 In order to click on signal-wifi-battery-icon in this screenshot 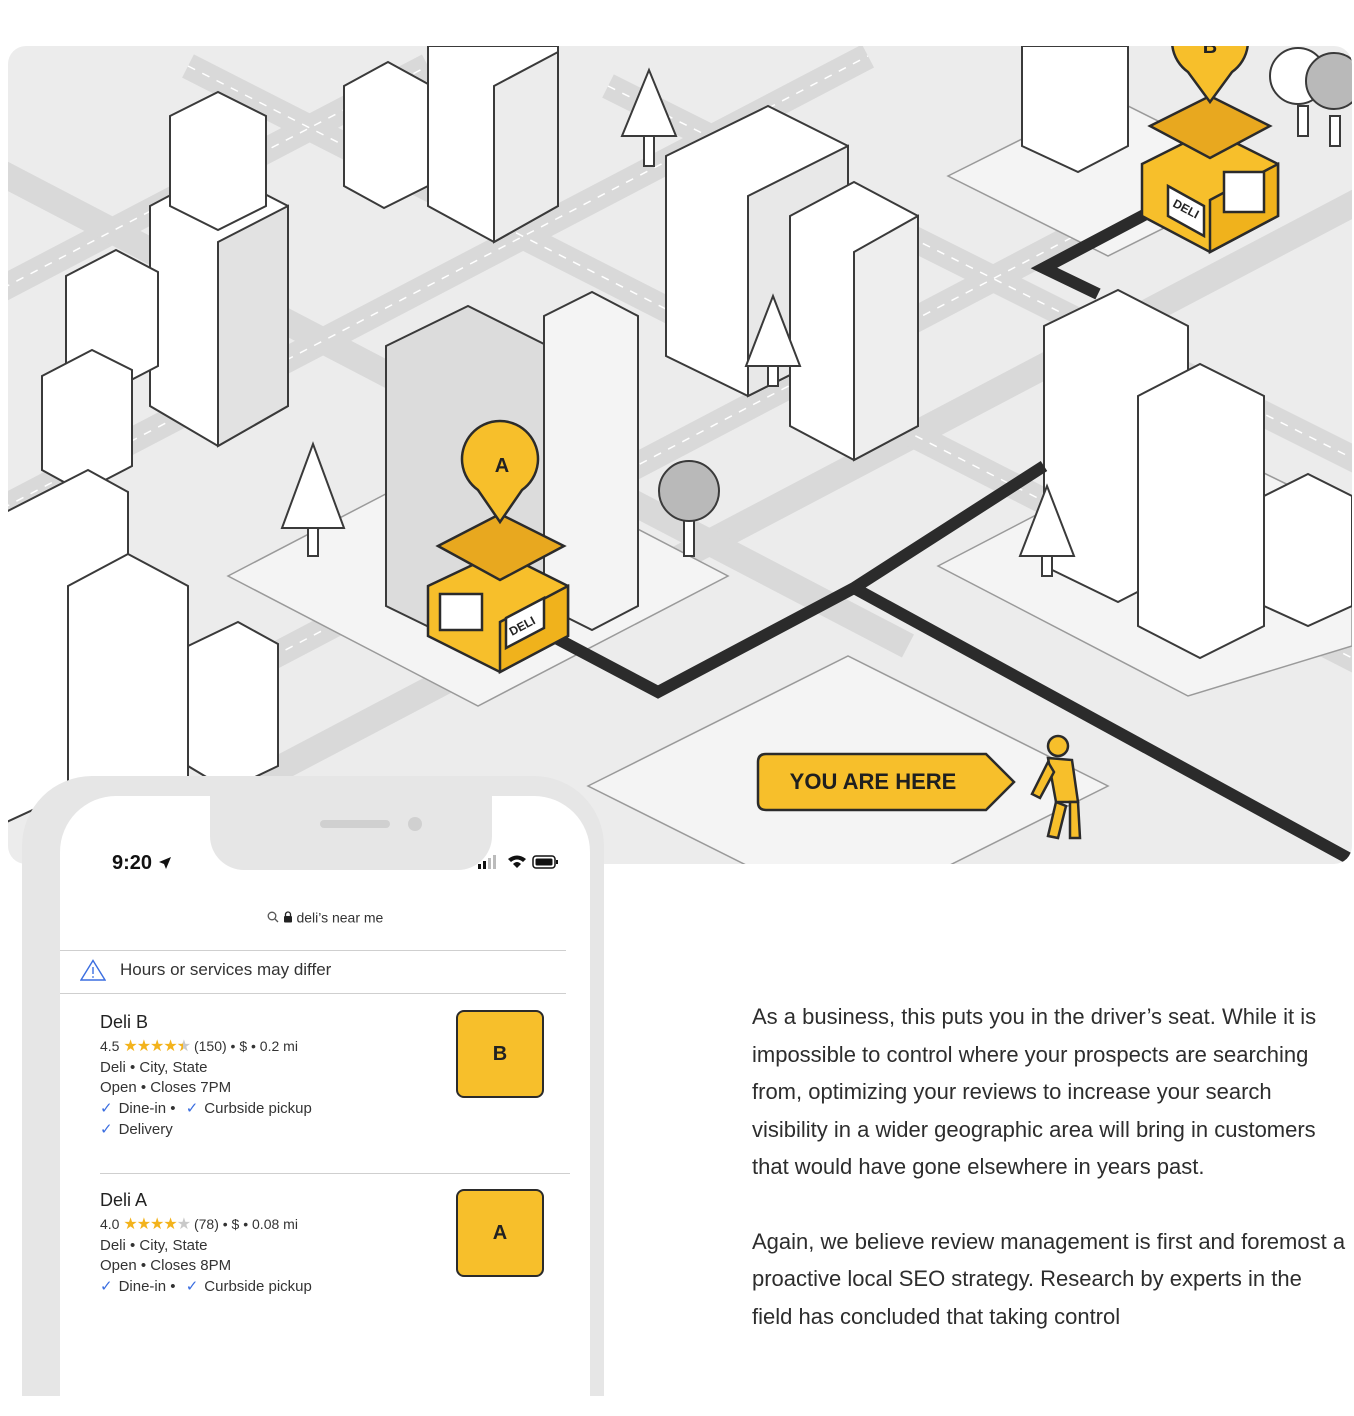, I will do `click(518, 862)`.